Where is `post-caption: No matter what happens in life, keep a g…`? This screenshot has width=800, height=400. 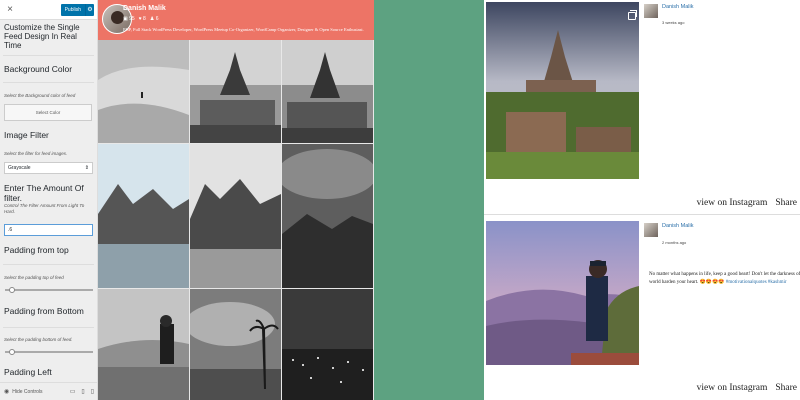 post-caption: No matter what happens in life, keep a g… is located at coordinates (724, 279).